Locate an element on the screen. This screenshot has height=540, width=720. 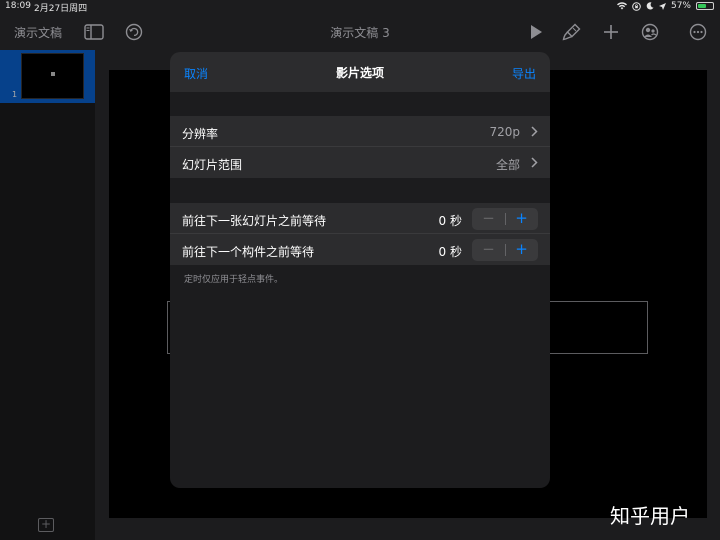
add-icon is located at coordinates (611, 32).